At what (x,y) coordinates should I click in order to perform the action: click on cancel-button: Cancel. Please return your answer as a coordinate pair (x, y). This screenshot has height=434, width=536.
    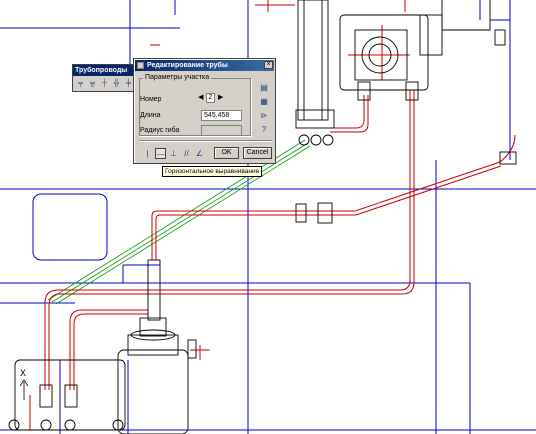
    Looking at the image, I should click on (257, 153).